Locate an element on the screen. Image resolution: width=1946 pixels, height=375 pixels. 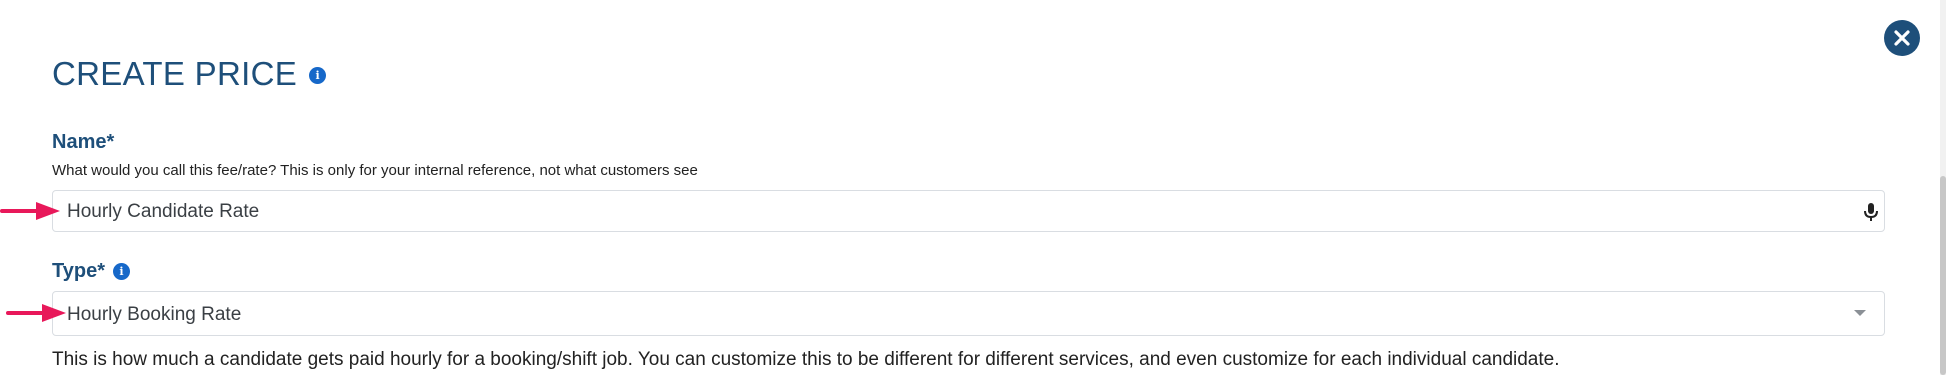
name-input-value: Hourly Candidate Rate is located at coordinates (163, 212).